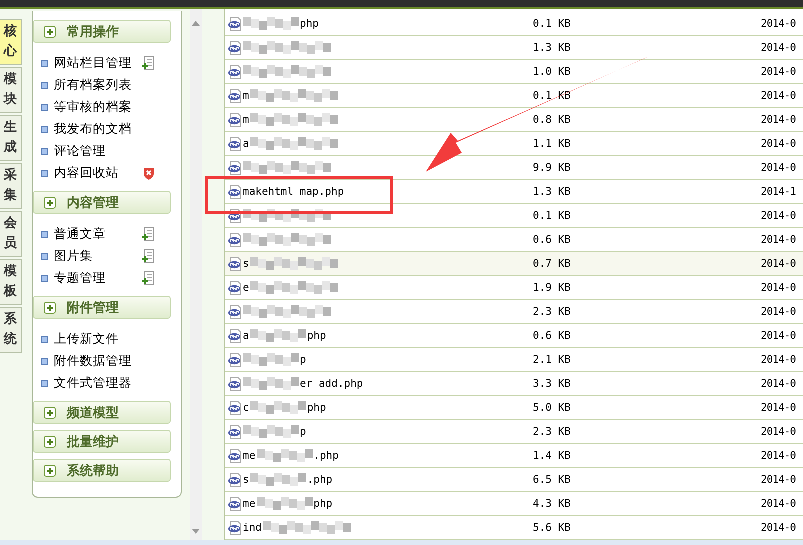 The height and width of the screenshot is (545, 803). I want to click on module-tab: 模块, so click(11, 90).